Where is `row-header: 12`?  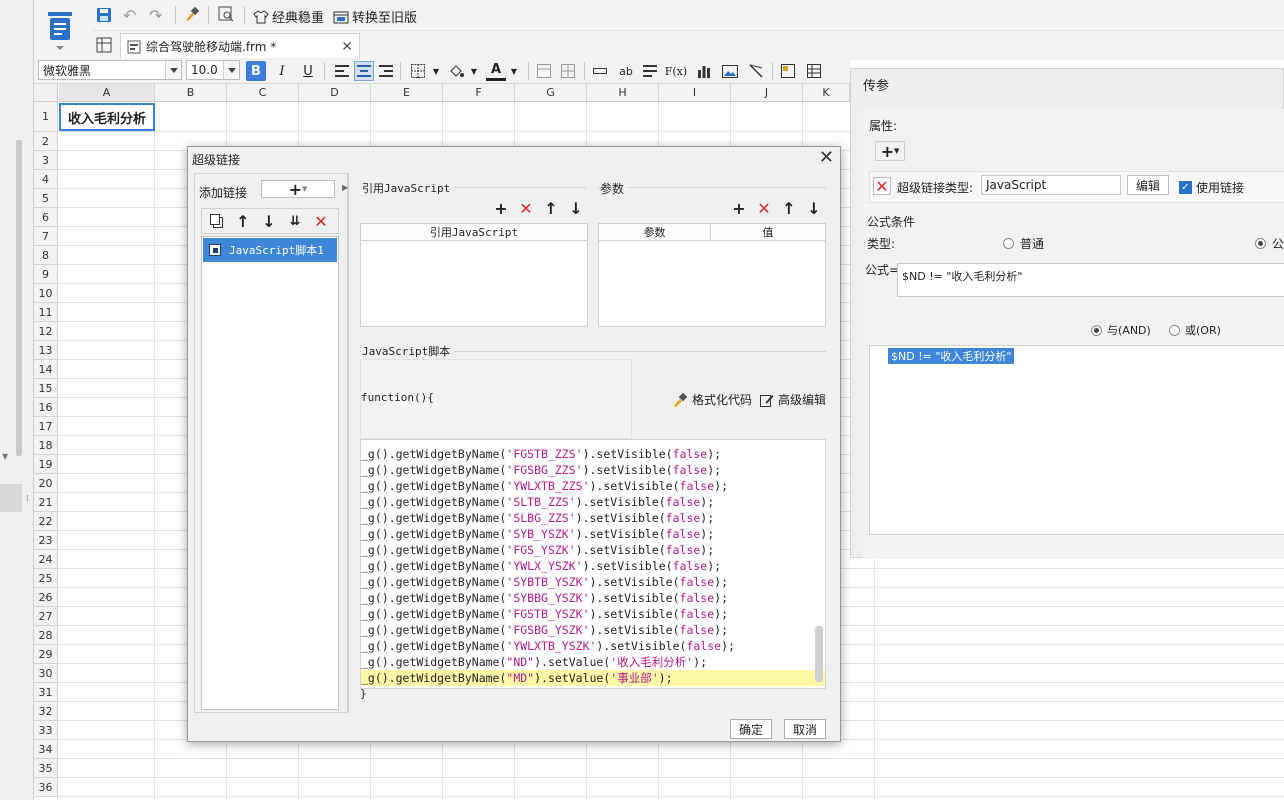 row-header: 12 is located at coordinates (46, 331).